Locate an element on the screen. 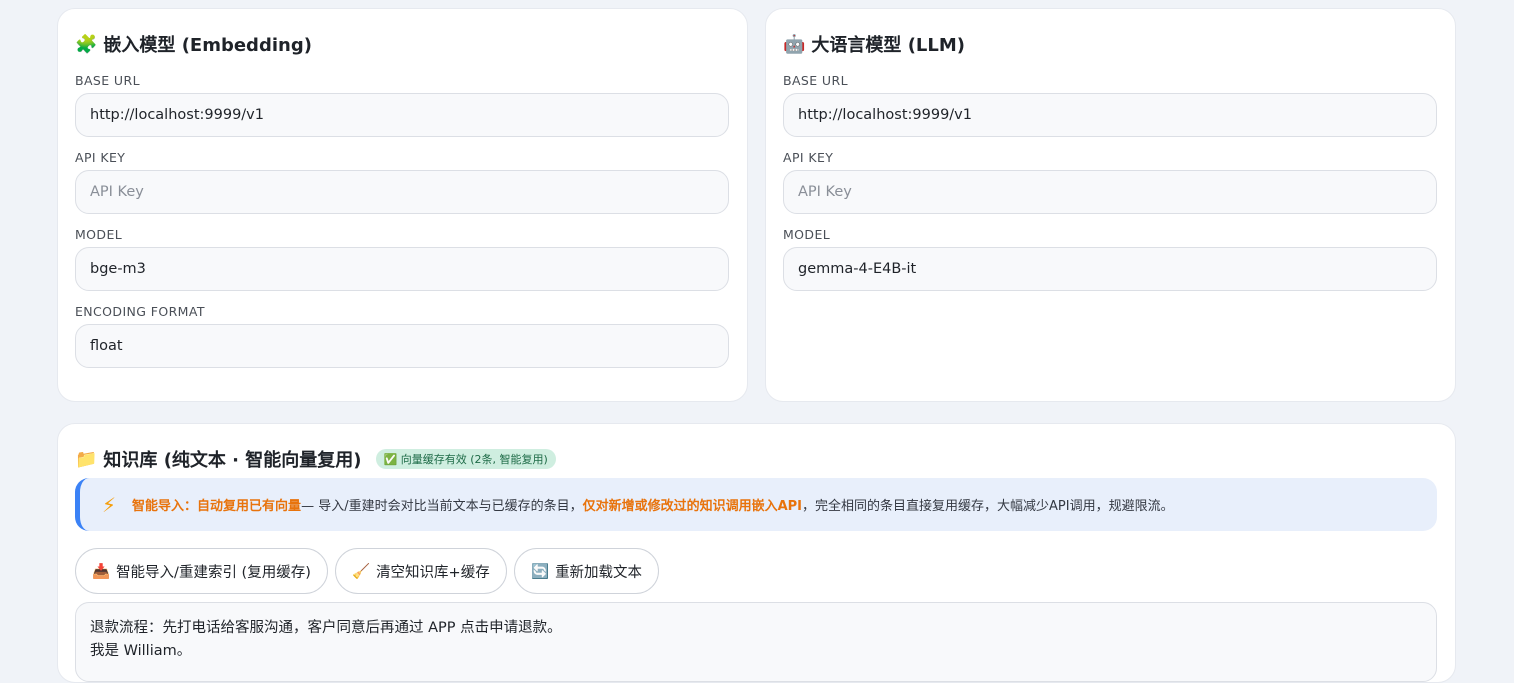 The height and width of the screenshot is (683, 1514). notice-text-1: — 导入/重建时会对比当前文本与已缓存的条目， is located at coordinates (442, 506).